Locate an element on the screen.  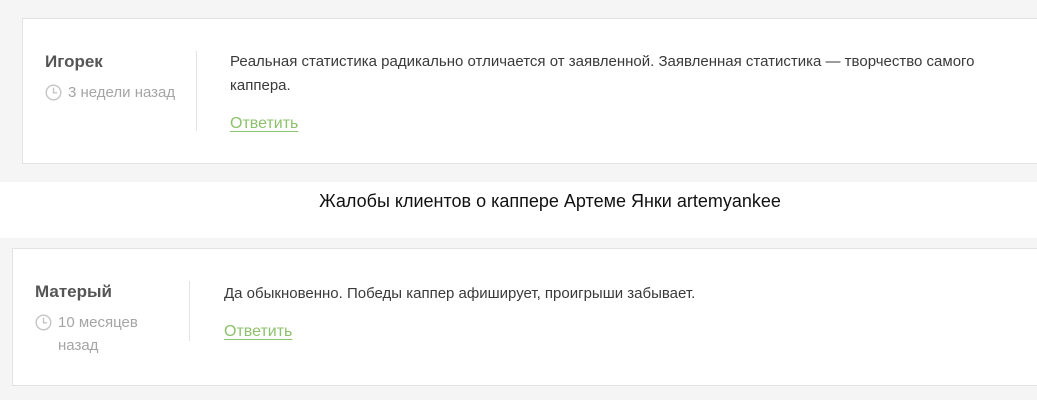
comment-author: Матерый is located at coordinates (73, 291).